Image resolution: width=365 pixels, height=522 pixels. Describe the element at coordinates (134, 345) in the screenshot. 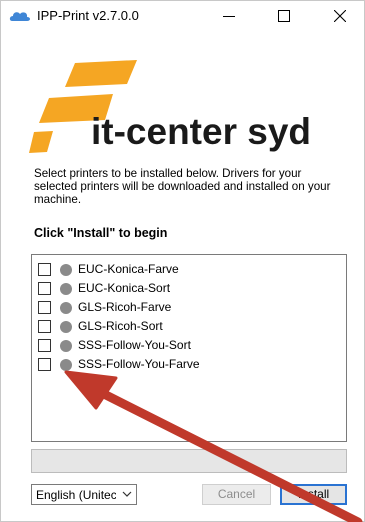

I see `printer-label: SSS-Follow-You-Sort` at that location.